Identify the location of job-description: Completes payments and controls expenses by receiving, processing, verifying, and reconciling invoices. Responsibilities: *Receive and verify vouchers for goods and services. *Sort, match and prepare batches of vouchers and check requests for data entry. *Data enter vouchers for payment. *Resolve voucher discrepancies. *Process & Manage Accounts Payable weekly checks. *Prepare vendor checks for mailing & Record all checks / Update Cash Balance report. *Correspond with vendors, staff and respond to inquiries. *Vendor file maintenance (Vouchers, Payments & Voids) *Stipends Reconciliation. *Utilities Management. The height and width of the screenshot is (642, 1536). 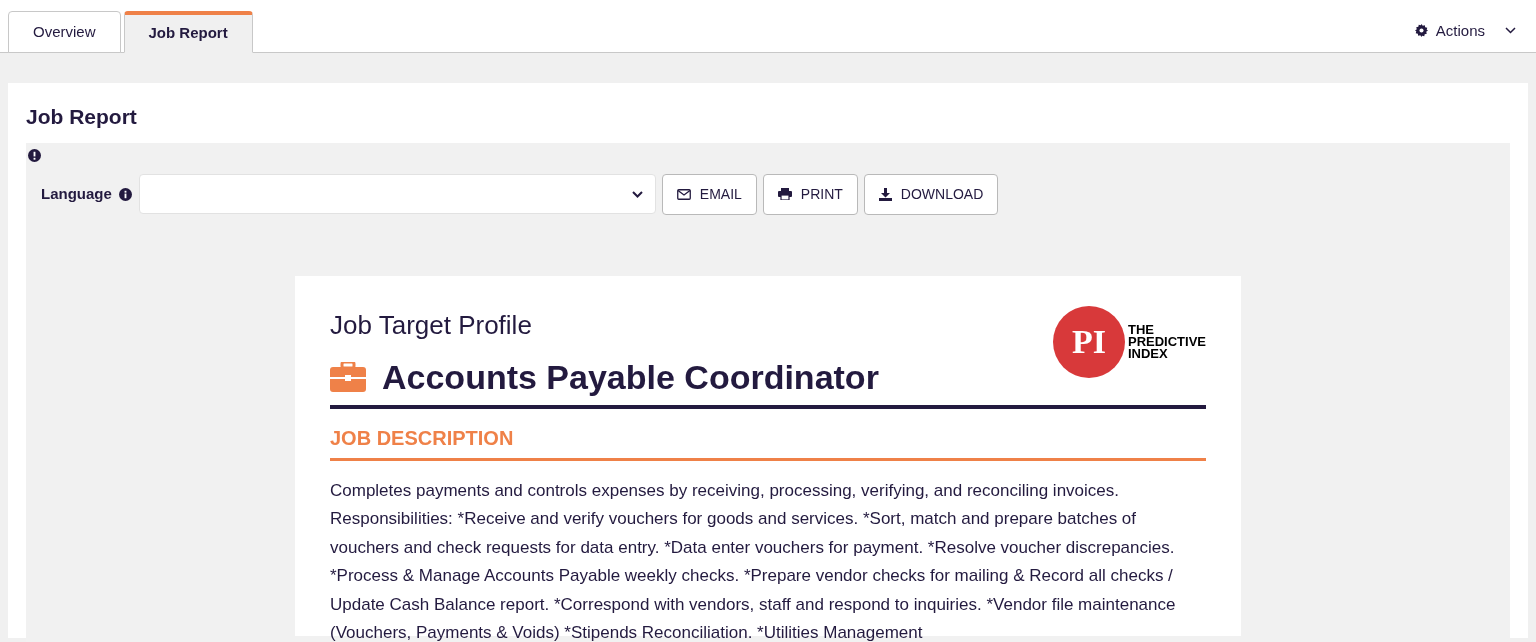
(753, 560).